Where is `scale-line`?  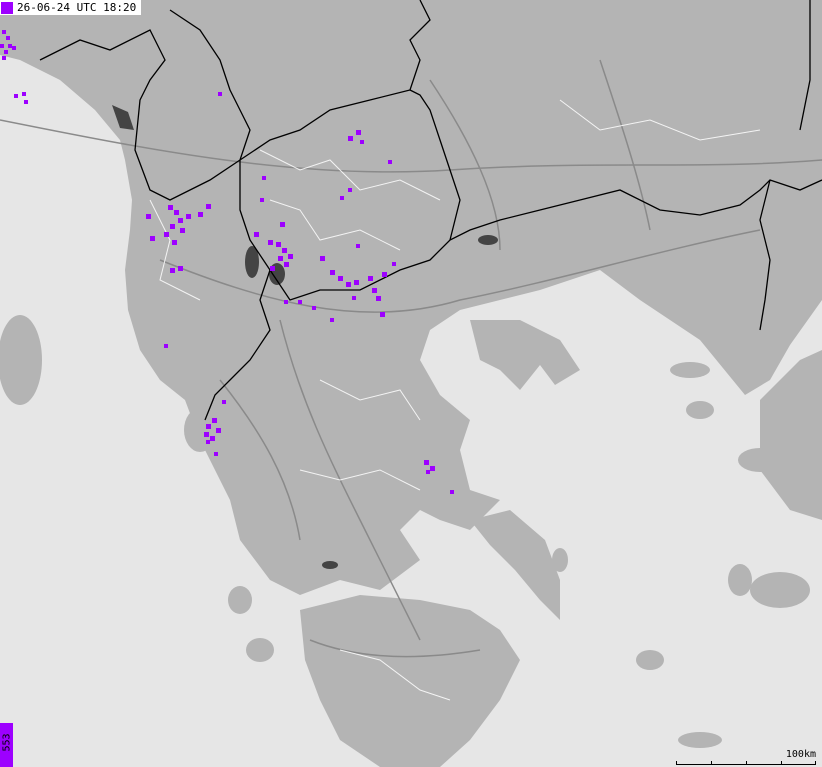
scale-line is located at coordinates (746, 763).